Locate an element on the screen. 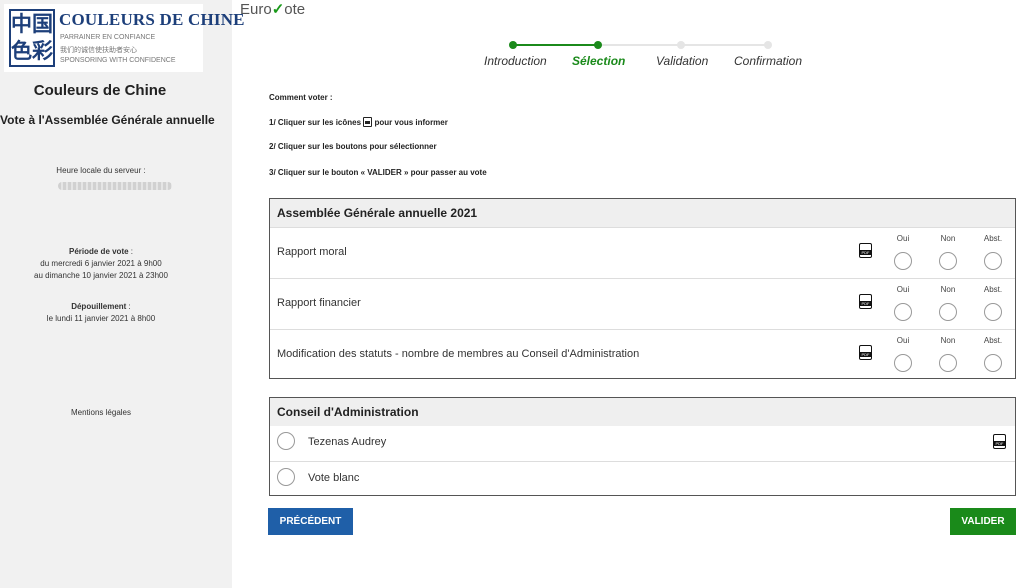 This screenshot has width=1024, height=588. motion-label: Rapport financier is located at coordinates (319, 303).